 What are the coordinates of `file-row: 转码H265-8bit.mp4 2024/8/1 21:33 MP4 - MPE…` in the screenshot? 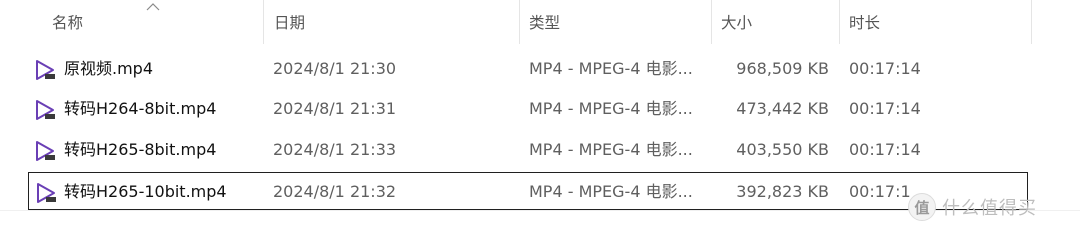 It's located at (528, 150).